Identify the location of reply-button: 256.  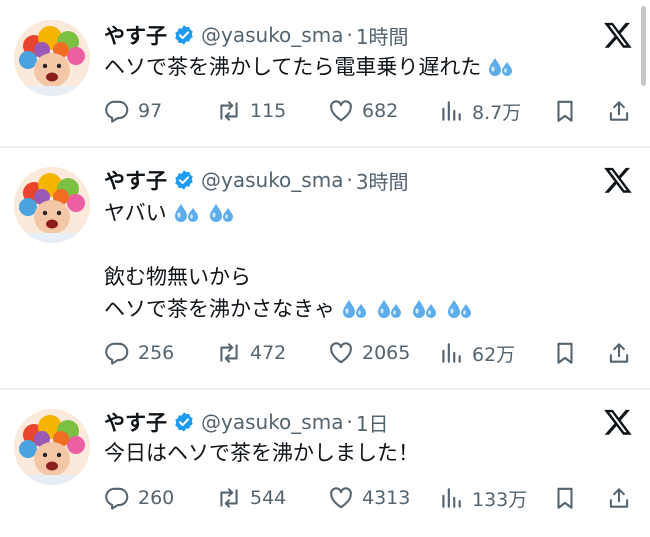
(139, 353).